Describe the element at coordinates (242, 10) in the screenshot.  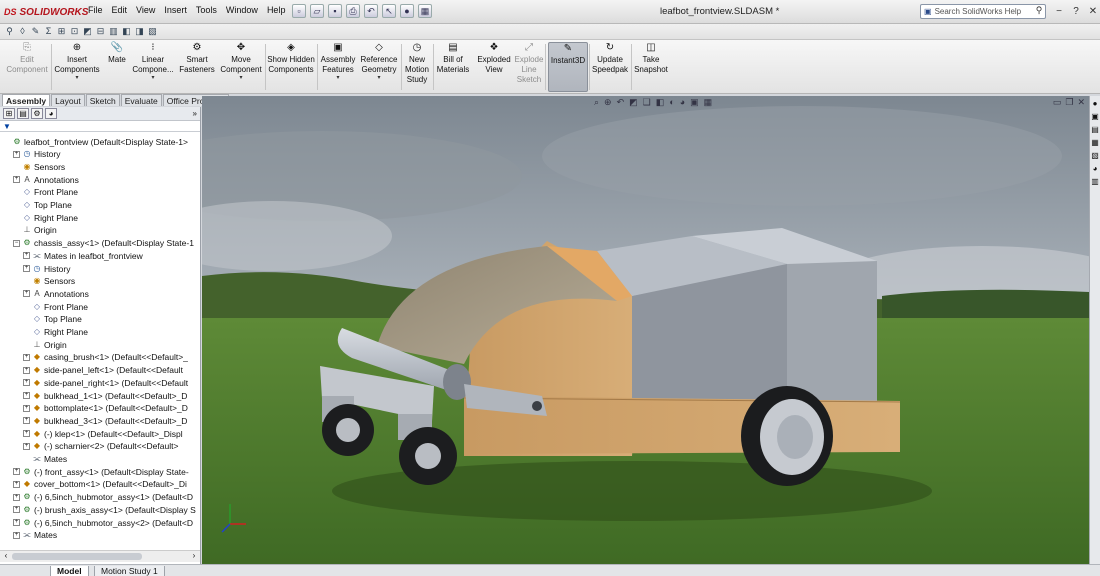
I see `menu-window: Window` at that location.